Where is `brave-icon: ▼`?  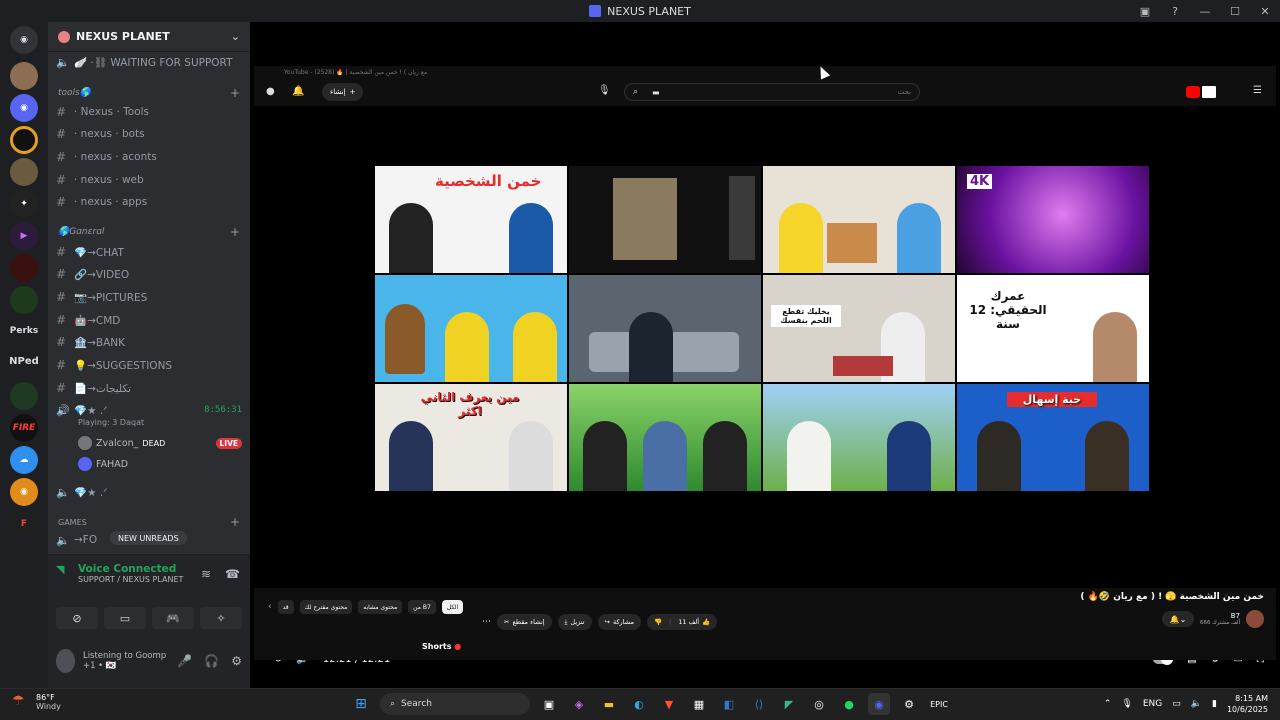
brave-icon: ▼ is located at coordinates (669, 704).